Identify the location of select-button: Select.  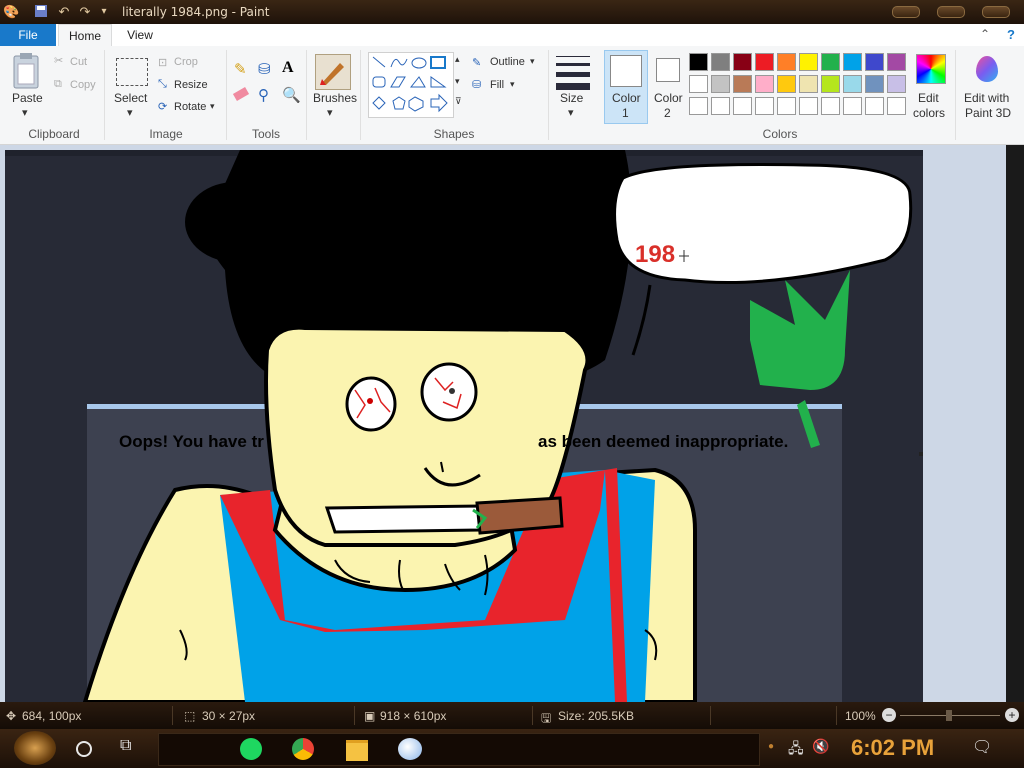
(130, 98).